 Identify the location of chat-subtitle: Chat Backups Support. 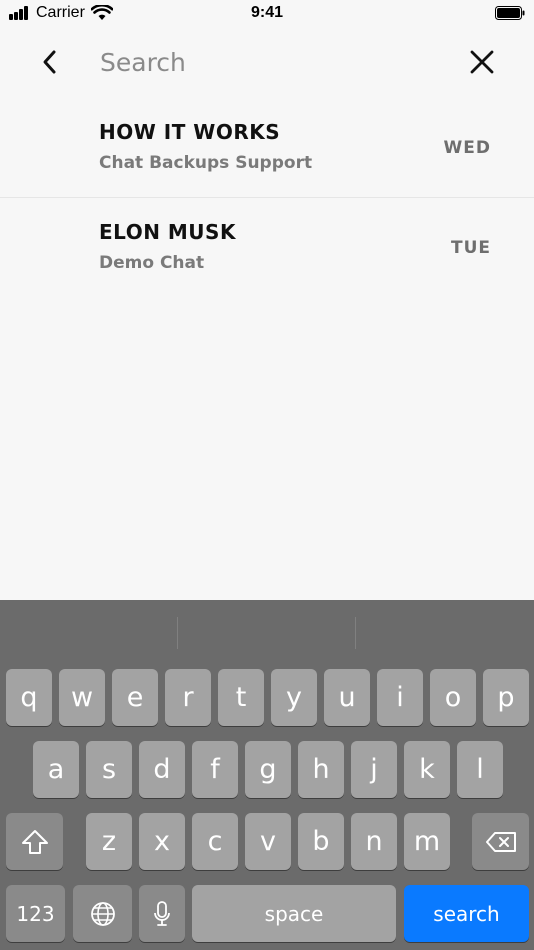
(206, 163).